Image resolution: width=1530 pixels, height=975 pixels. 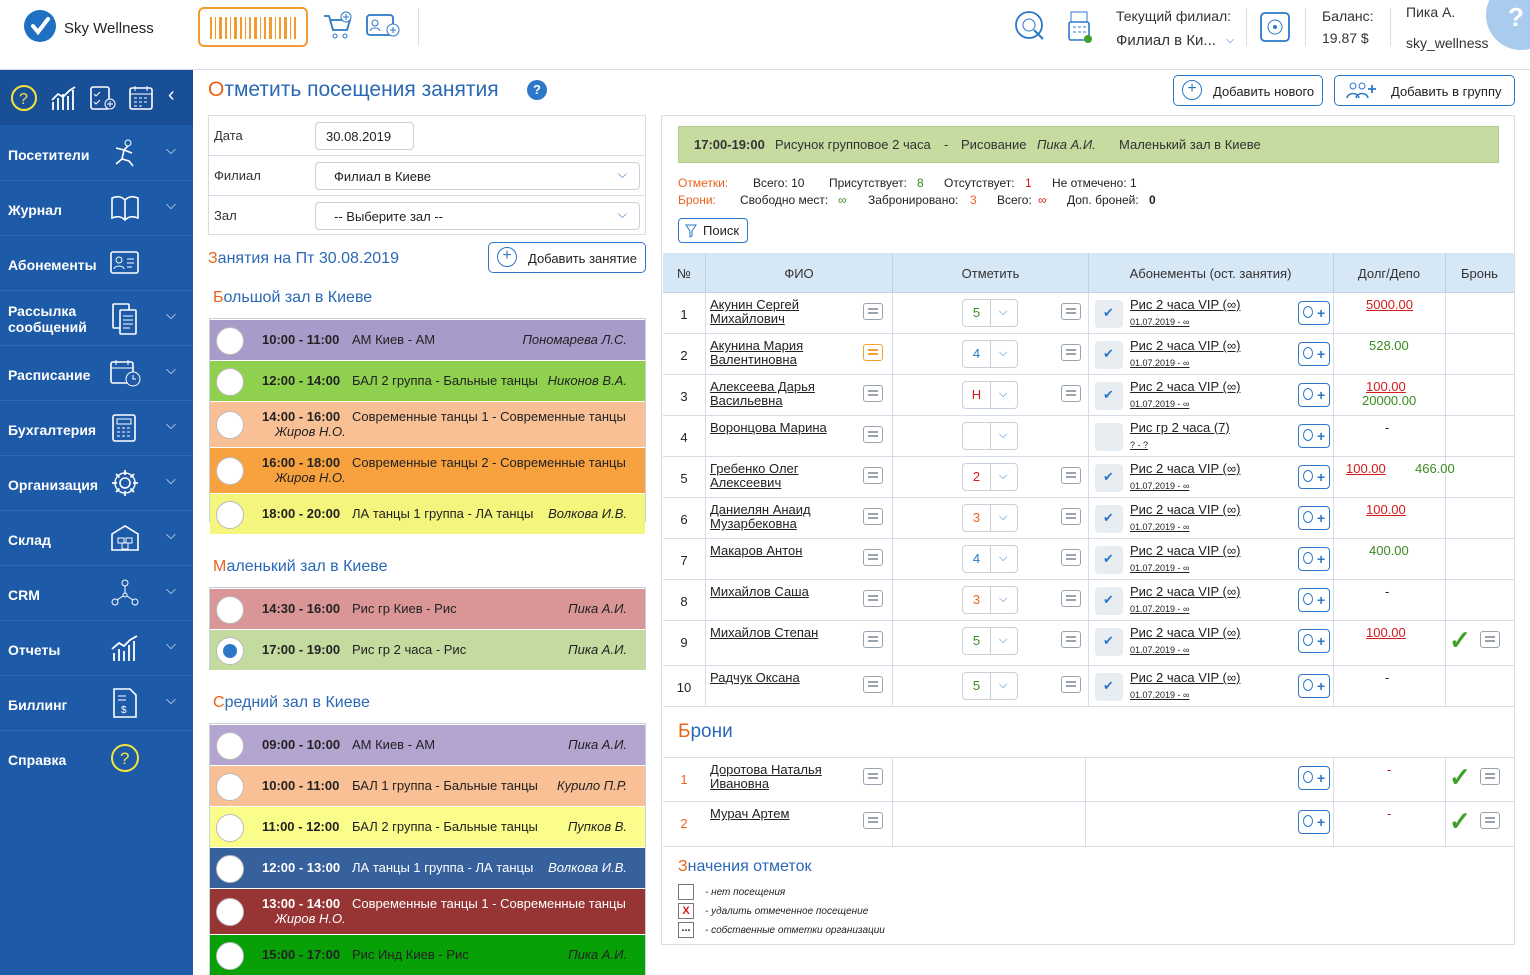 What do you see at coordinates (745, 482) in the screenshot?
I see `client-name-link-line2: Алексеевич` at bounding box center [745, 482].